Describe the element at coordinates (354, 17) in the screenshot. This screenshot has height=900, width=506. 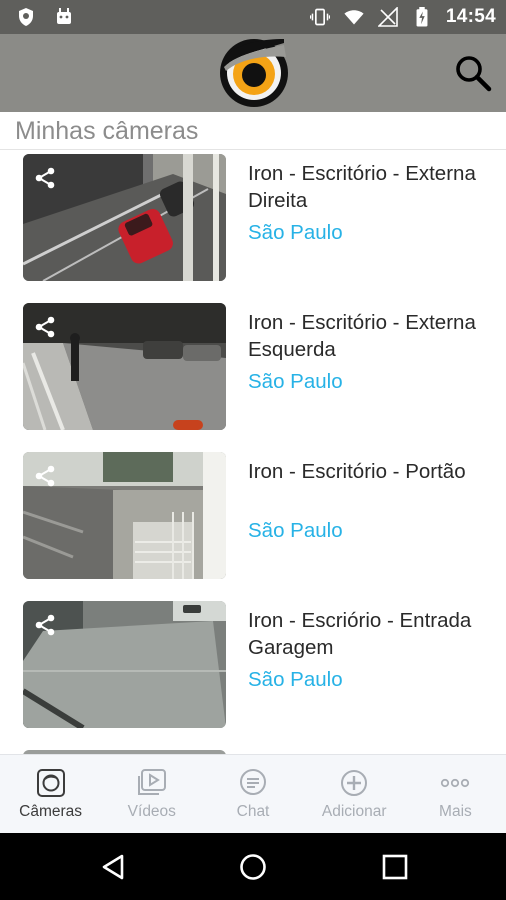
I see `wifi-icon` at that location.